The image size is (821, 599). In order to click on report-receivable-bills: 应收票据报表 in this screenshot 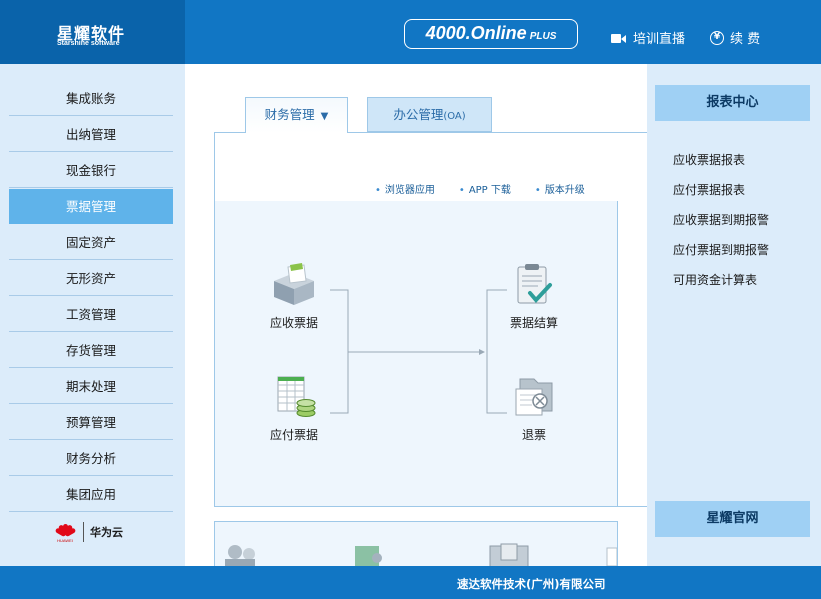, I will do `click(709, 159)`.